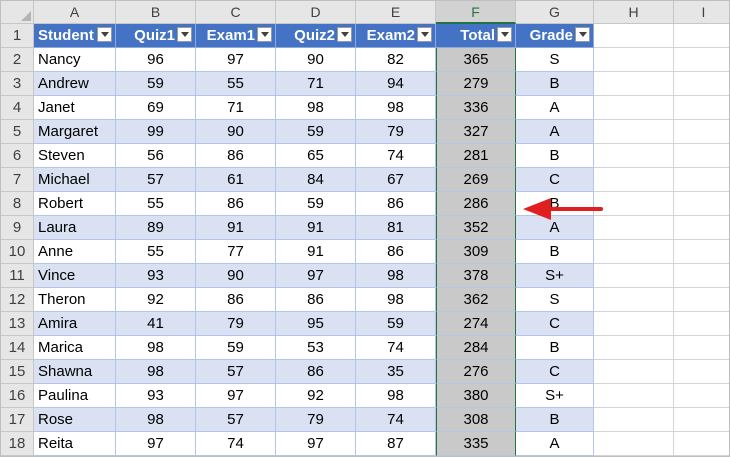 The image size is (730, 457). I want to click on student-name-cell: Vince, so click(75, 276).